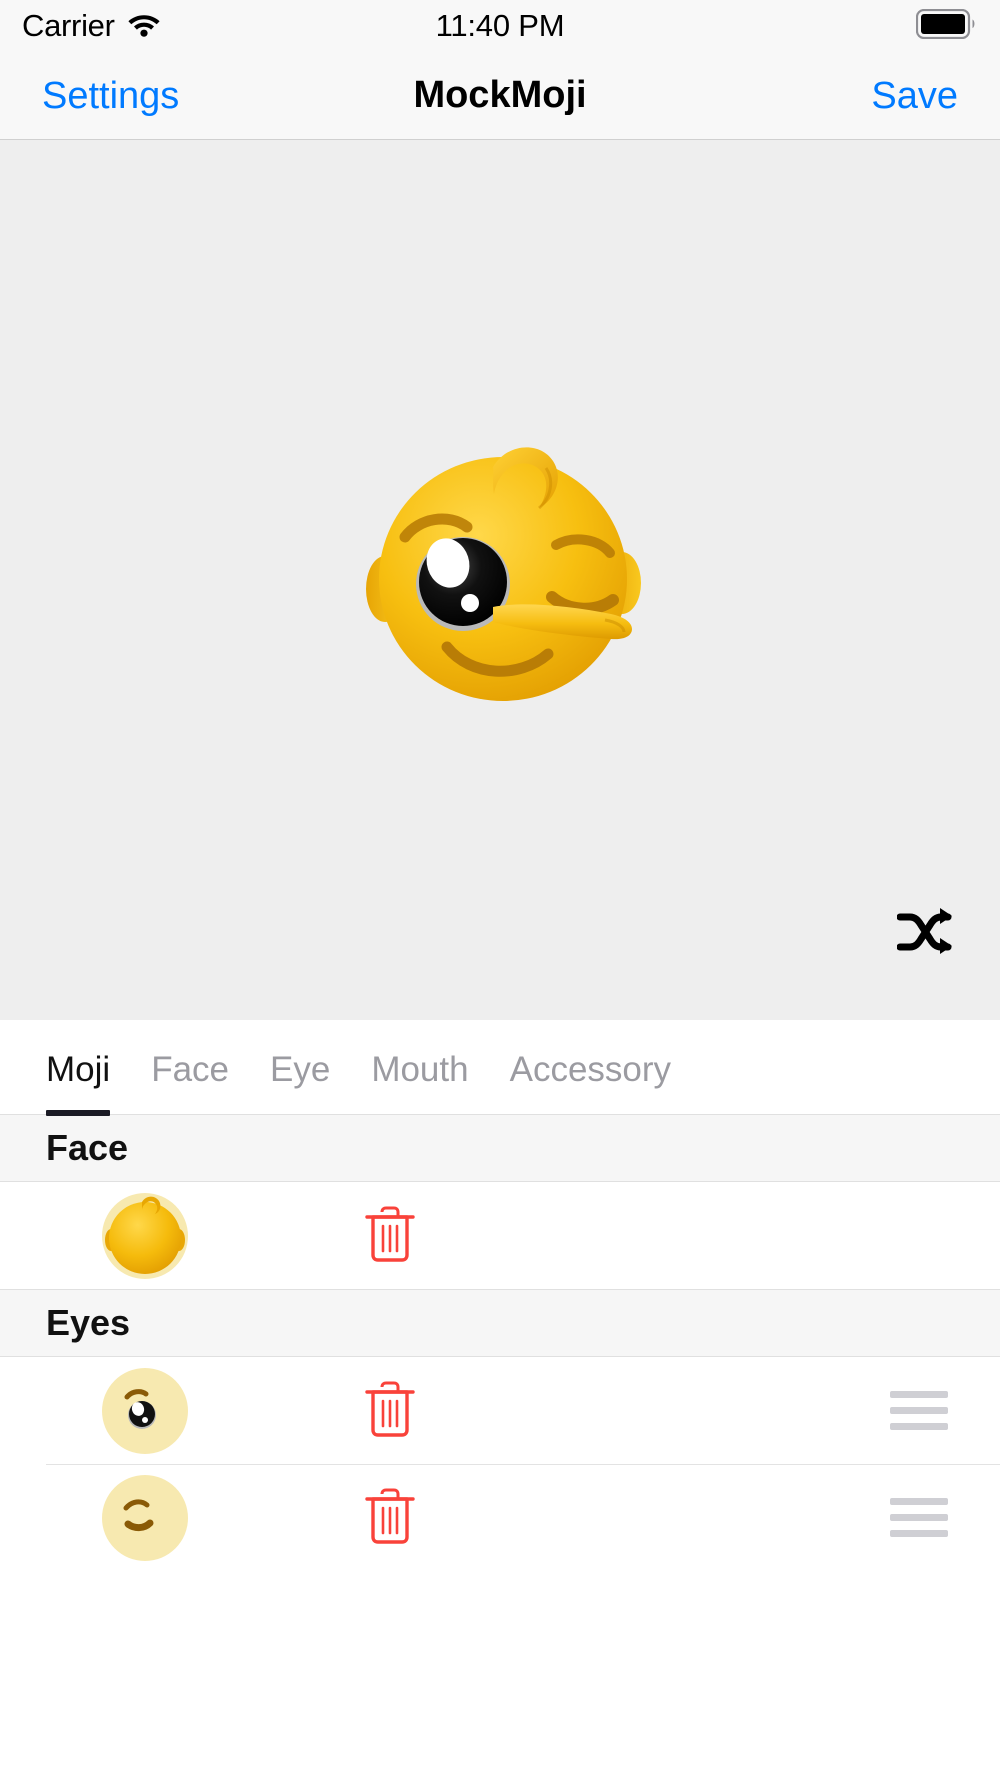 The width and height of the screenshot is (1000, 1778). I want to click on tab-accessory: Accessory, so click(604, 1070).